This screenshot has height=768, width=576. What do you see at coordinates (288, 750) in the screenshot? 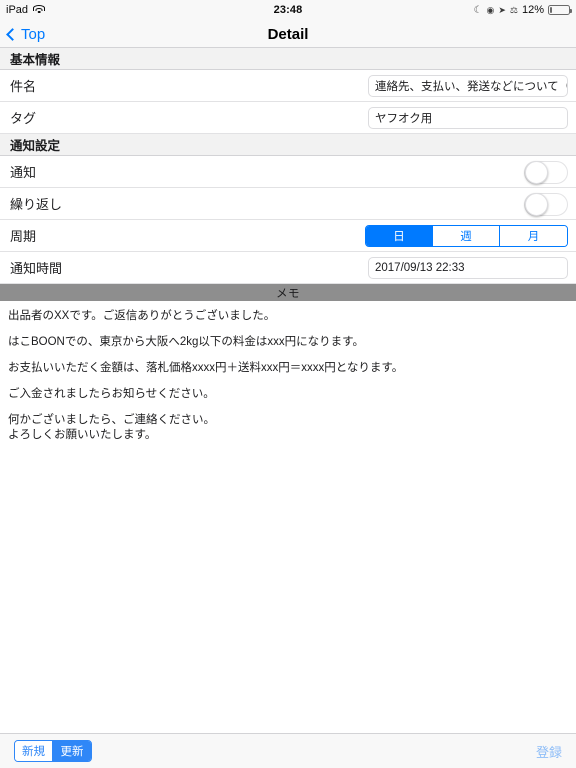
I see `bottom-toolbar: 新規 更新 登録` at bounding box center [288, 750].